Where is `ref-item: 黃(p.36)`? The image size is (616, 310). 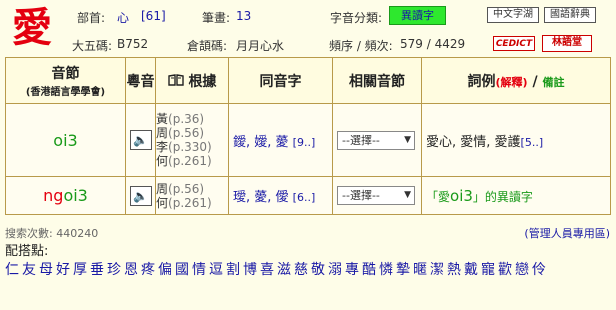 ref-item: 黃(p.36) is located at coordinates (180, 119).